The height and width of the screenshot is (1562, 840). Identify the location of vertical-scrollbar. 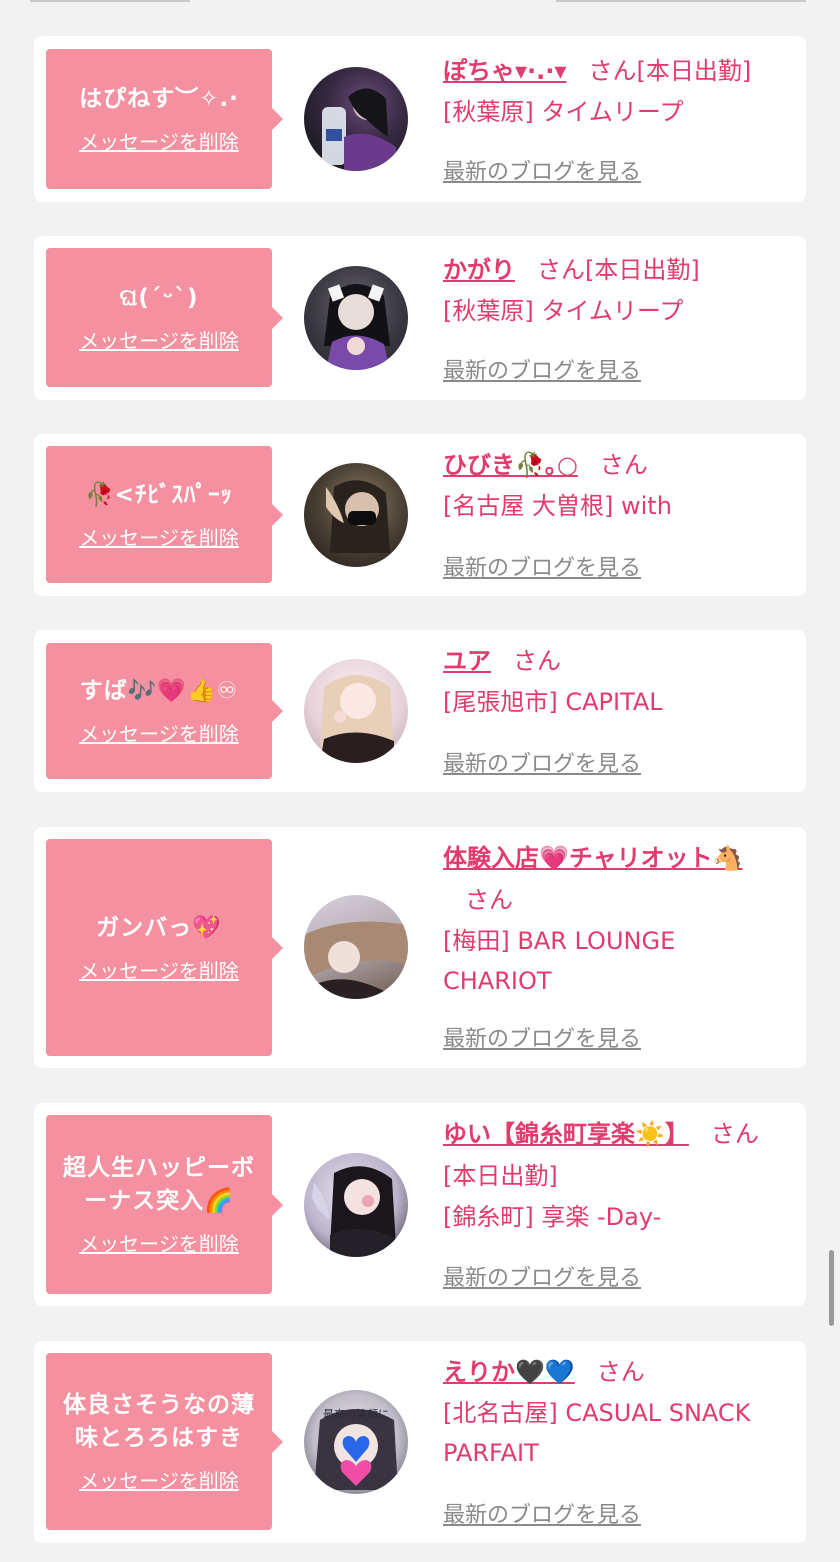
(831, 1288).